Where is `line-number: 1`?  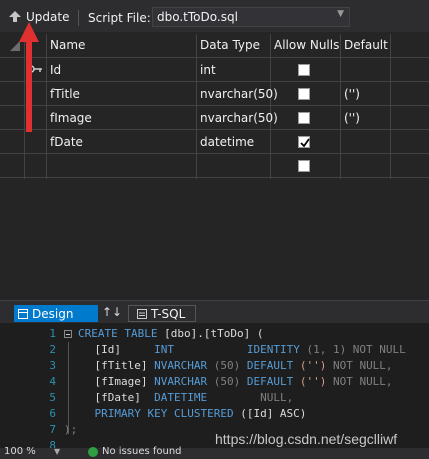 line-number: 1 is located at coordinates (52, 333).